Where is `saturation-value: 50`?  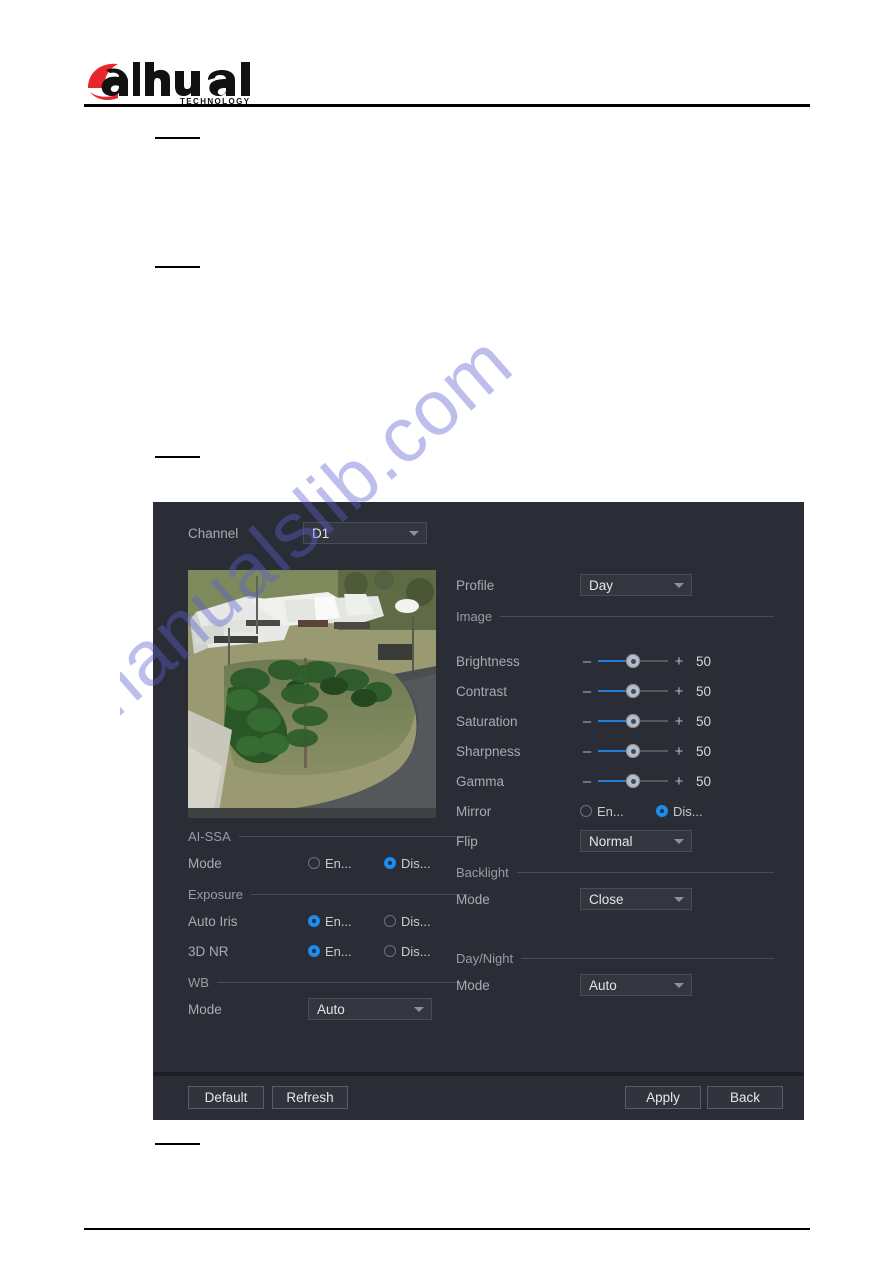
saturation-value: 50 is located at coordinates (704, 721).